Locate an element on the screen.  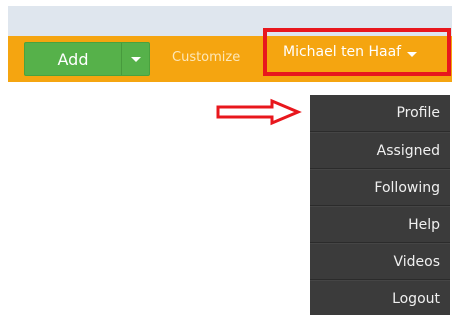
add-dropdown-toggle is located at coordinates (135, 59).